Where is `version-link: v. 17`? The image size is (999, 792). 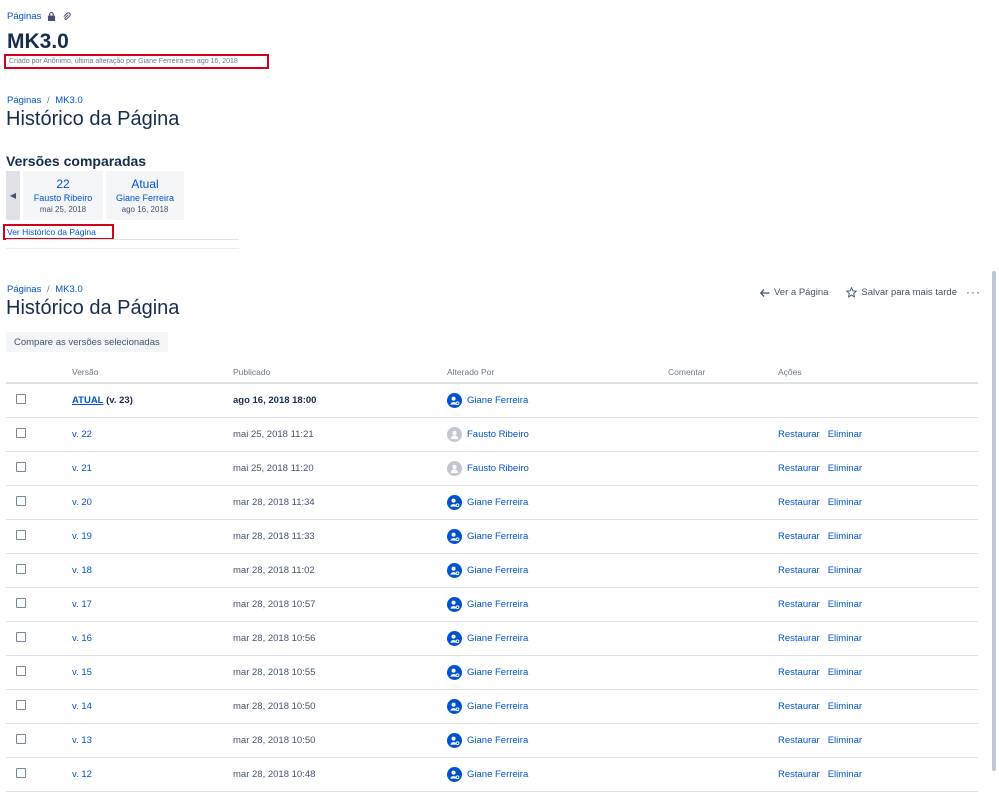 version-link: v. 17 is located at coordinates (82, 604).